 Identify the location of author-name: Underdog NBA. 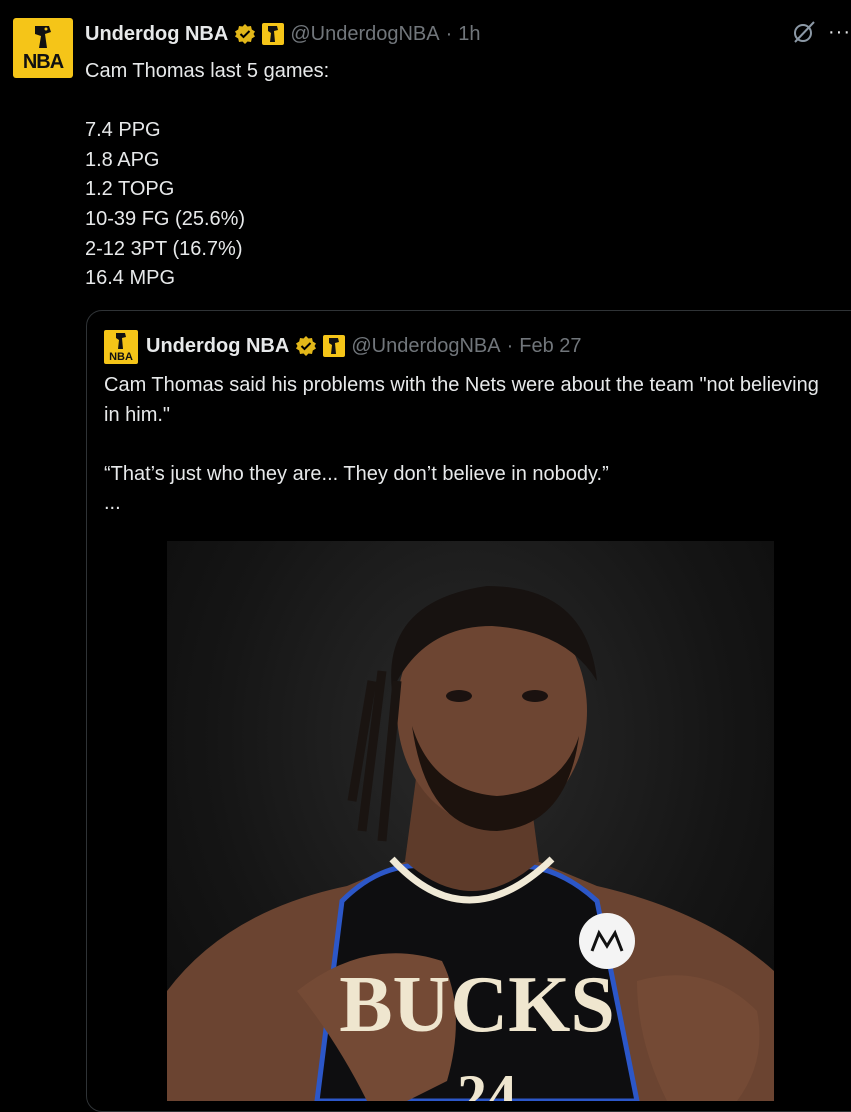
(156, 34).